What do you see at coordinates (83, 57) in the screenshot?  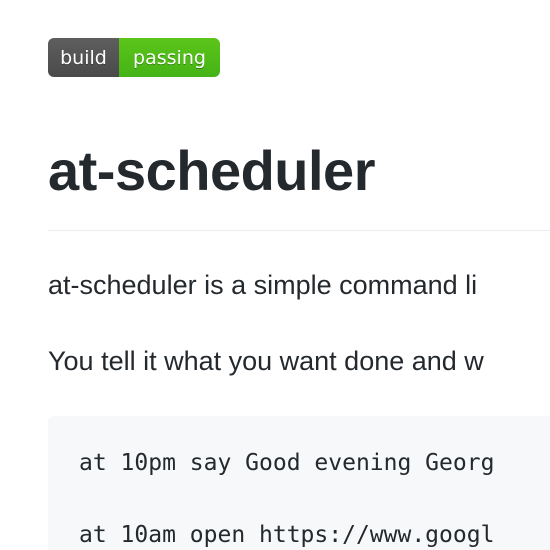 I see `badge-label: build` at bounding box center [83, 57].